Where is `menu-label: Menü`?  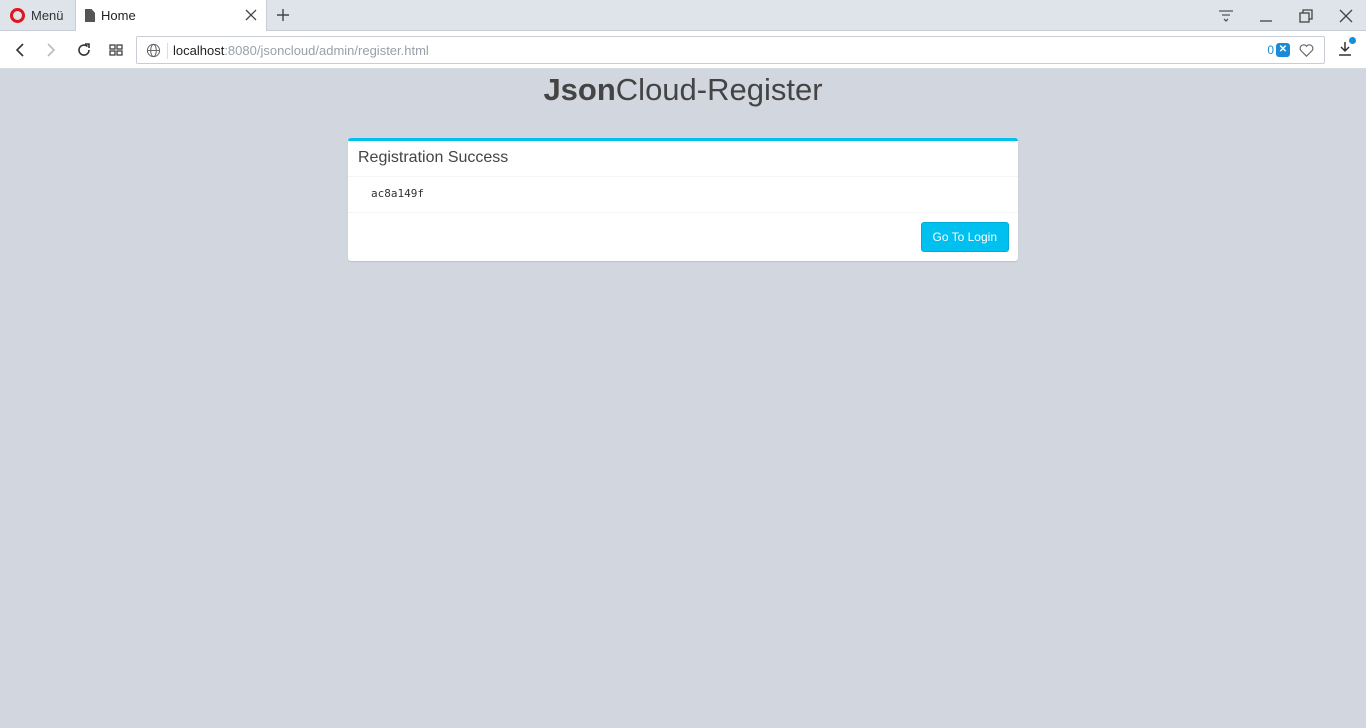 menu-label: Menü is located at coordinates (47, 15).